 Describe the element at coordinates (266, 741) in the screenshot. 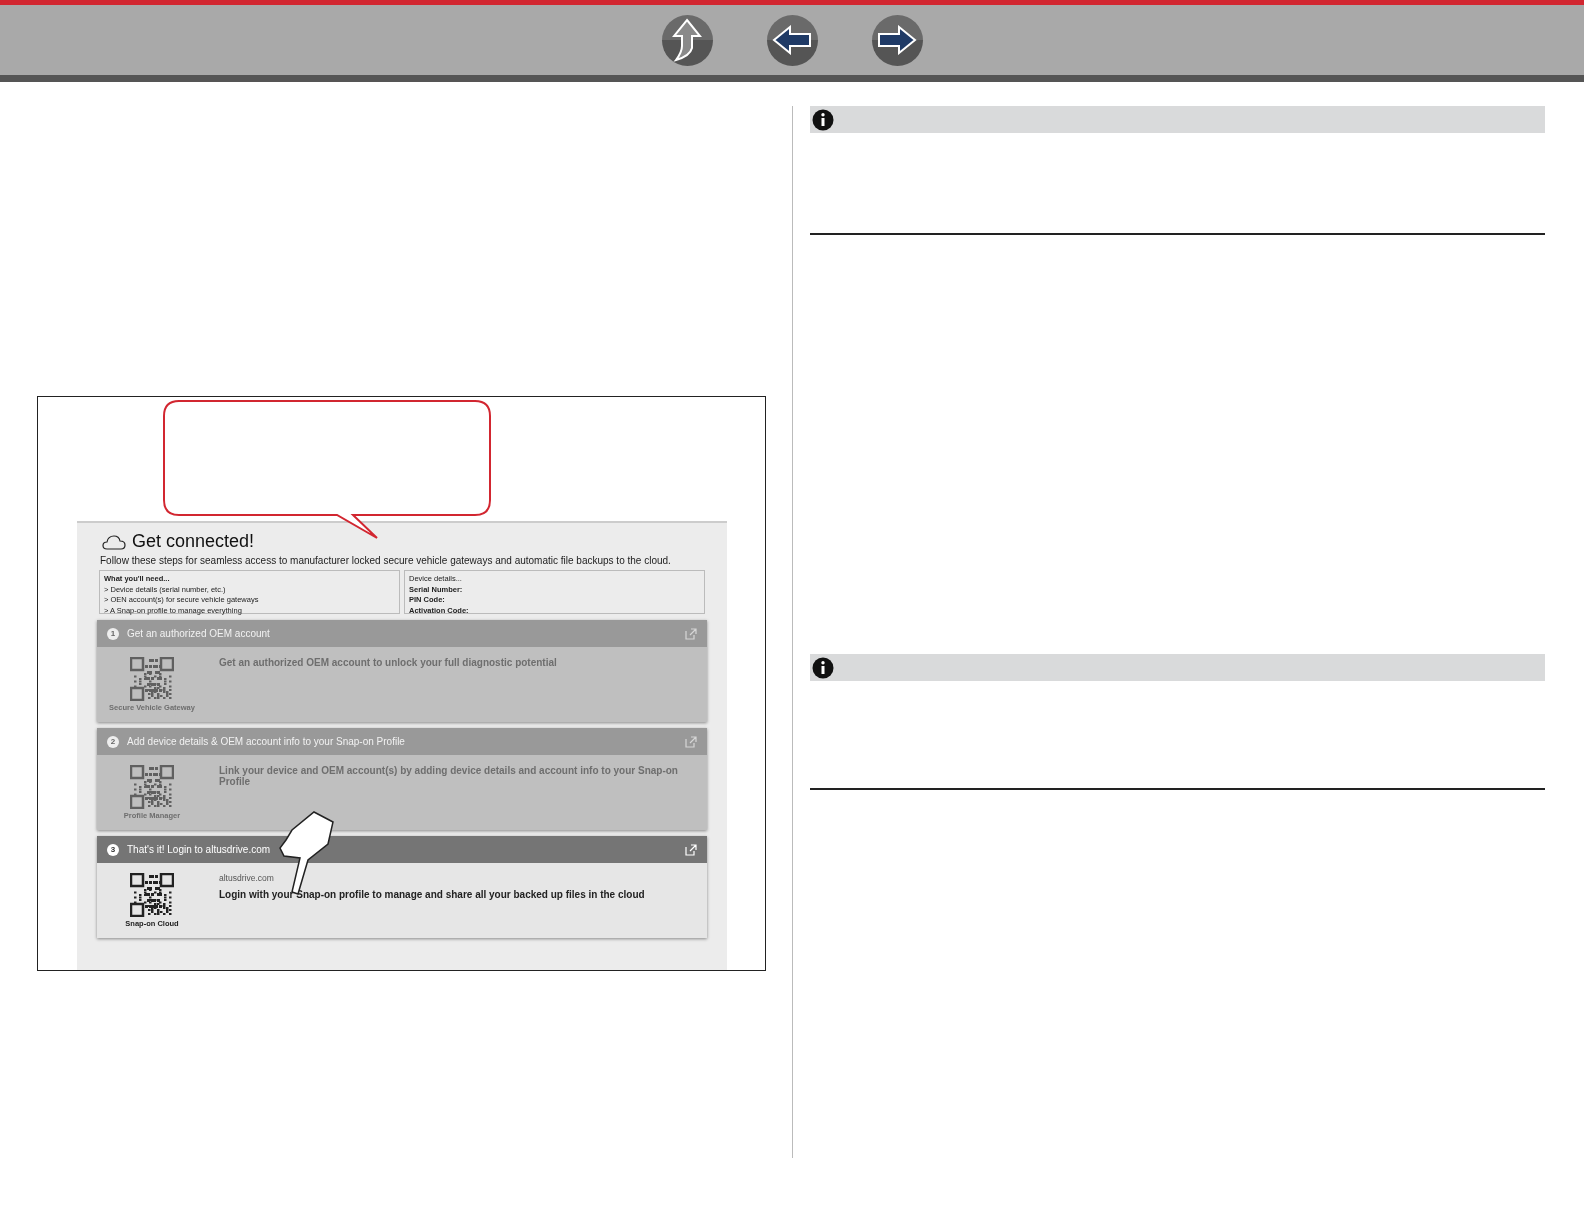

I see `step-title: Add device details & OEM account info to your Snap-on Profile` at that location.